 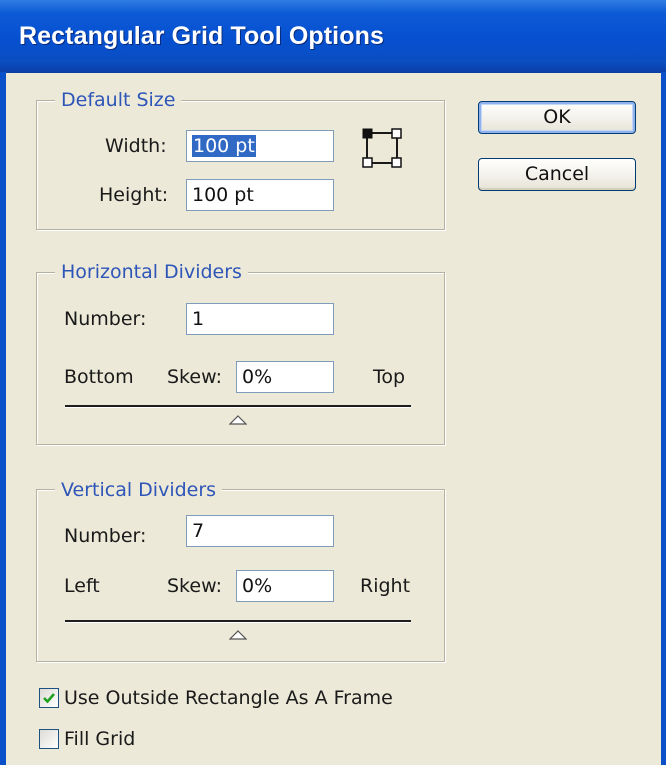 I want to click on dialog-title: Rectangular Grid Tool Options, so click(x=201, y=36).